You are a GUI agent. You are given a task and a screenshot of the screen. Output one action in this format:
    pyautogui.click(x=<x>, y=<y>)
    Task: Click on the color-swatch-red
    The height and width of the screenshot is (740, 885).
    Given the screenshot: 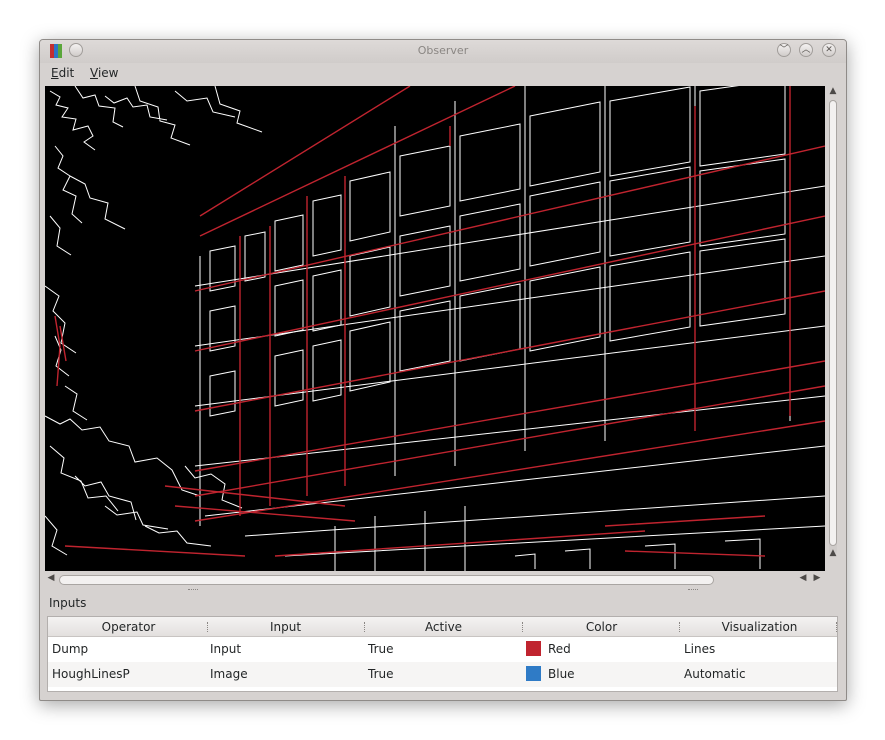 What is the action you would take?
    pyautogui.click(x=533, y=648)
    